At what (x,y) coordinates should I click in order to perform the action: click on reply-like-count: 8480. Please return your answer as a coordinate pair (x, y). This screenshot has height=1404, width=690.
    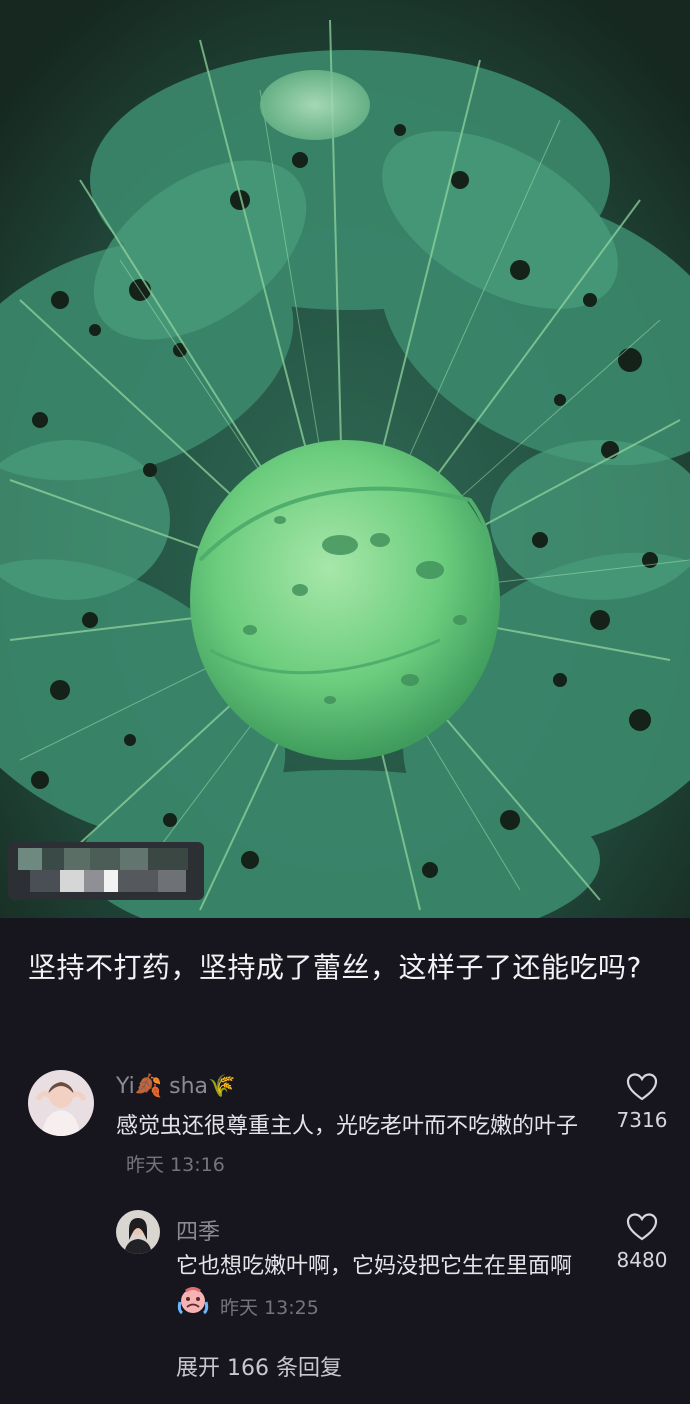
    Looking at the image, I should click on (642, 1260).